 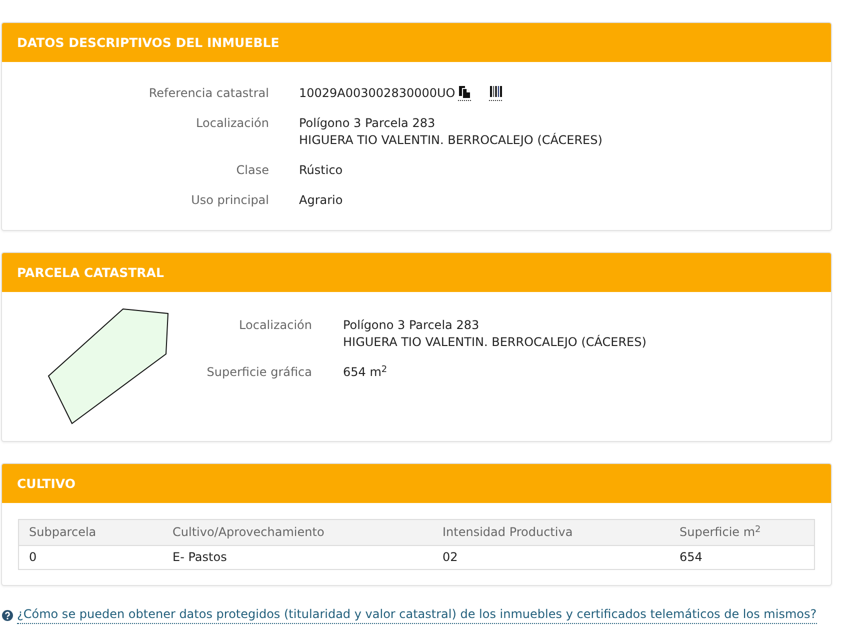 What do you see at coordinates (148, 42) in the screenshot?
I see `section-title: DATOS DESCRIPTIVOS DEL INMUEBLE` at bounding box center [148, 42].